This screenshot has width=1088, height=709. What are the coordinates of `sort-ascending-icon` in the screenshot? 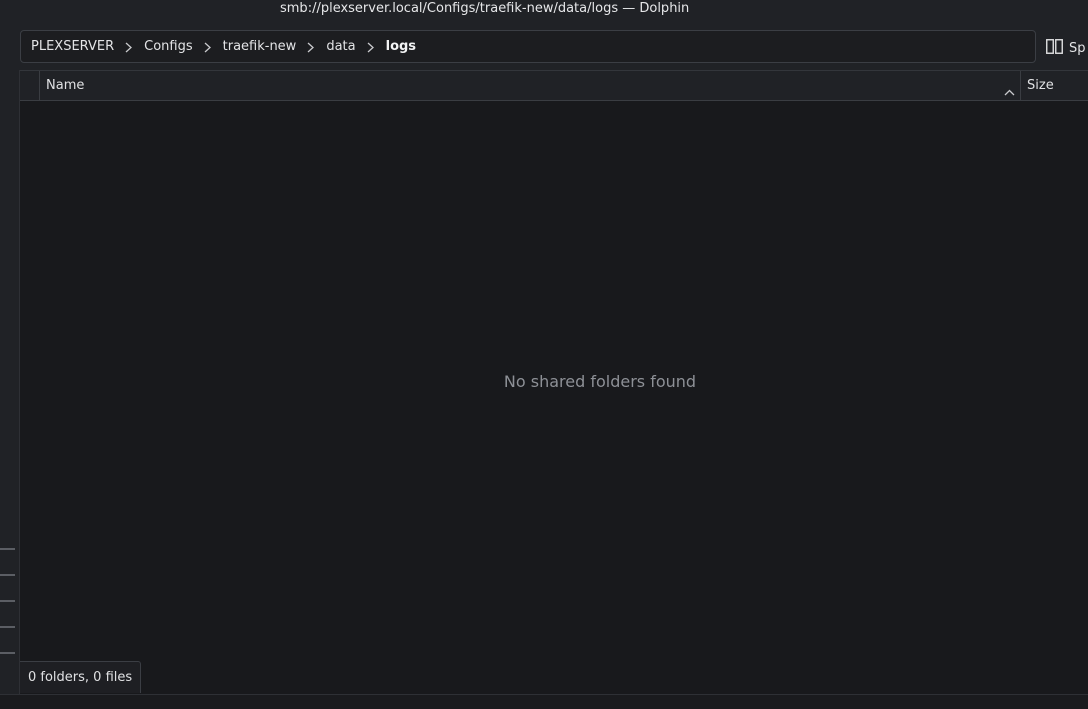 It's located at (1009, 90).